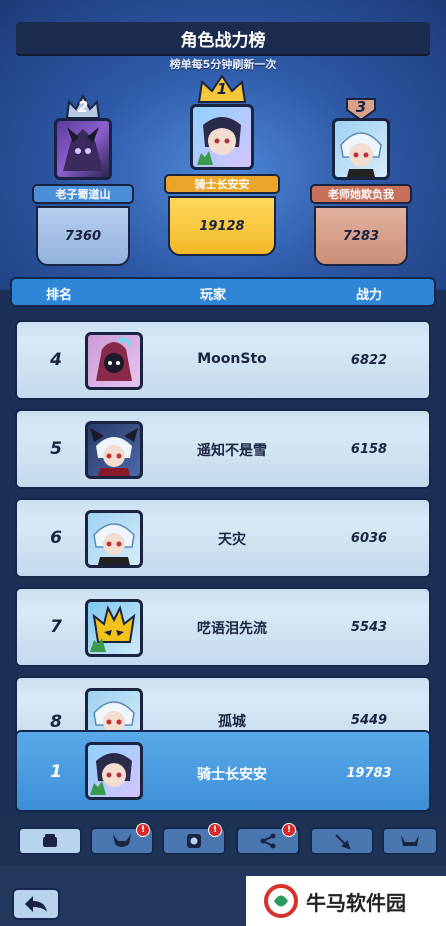  I want to click on player-name: 骑士长安安, so click(222, 184).